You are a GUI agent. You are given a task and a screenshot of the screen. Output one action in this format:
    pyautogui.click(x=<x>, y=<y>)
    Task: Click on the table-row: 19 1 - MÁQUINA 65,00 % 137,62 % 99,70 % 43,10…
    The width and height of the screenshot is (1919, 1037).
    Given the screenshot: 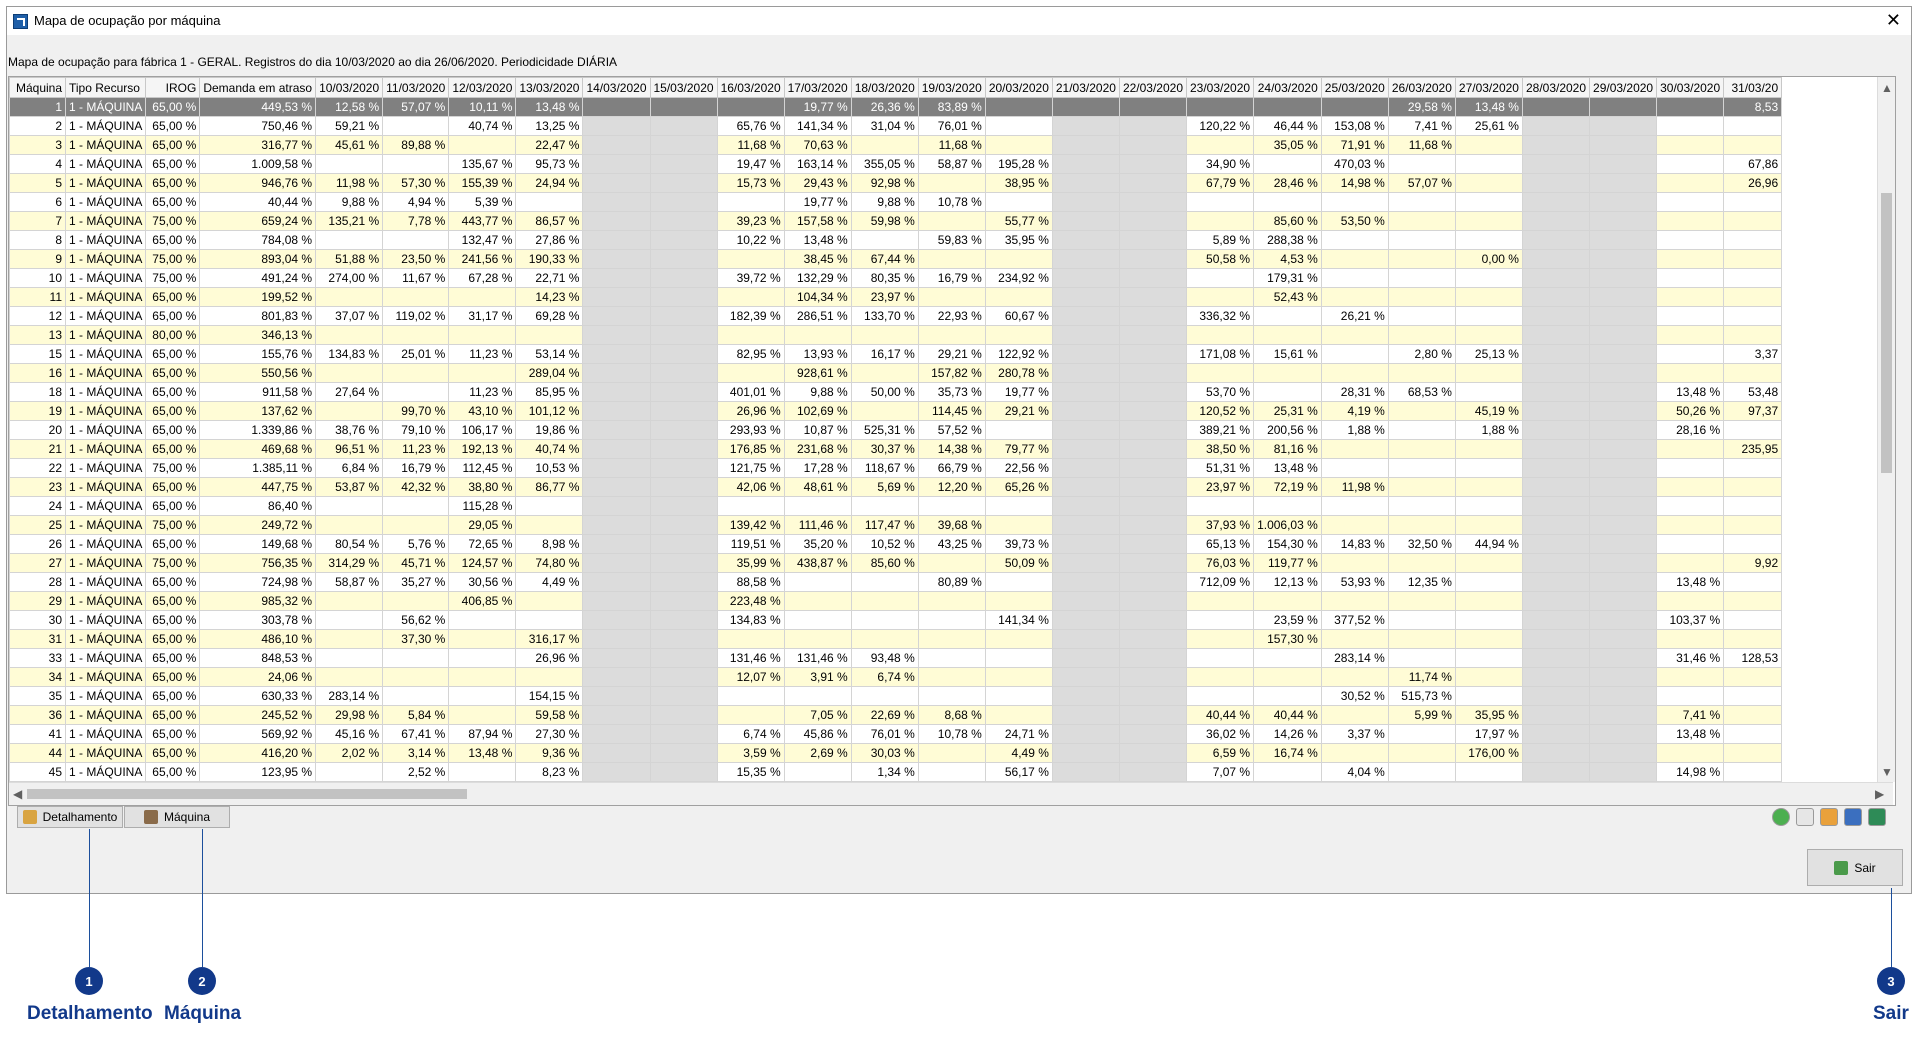 What is the action you would take?
    pyautogui.click(x=896, y=411)
    